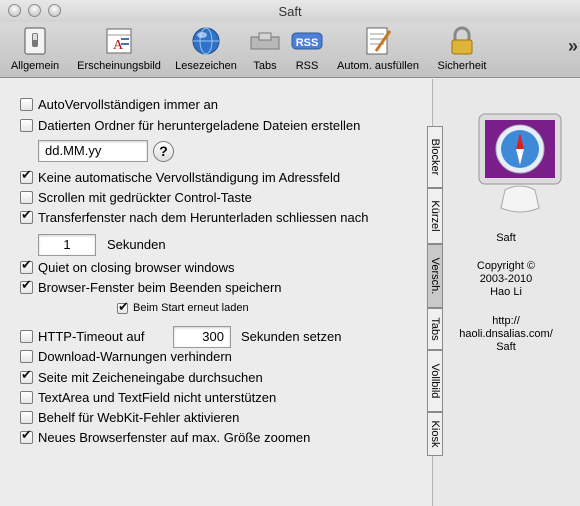 This screenshot has width=580, height=506. I want to click on download-warn-option: Download-Warnungen verhindern, so click(126, 356).